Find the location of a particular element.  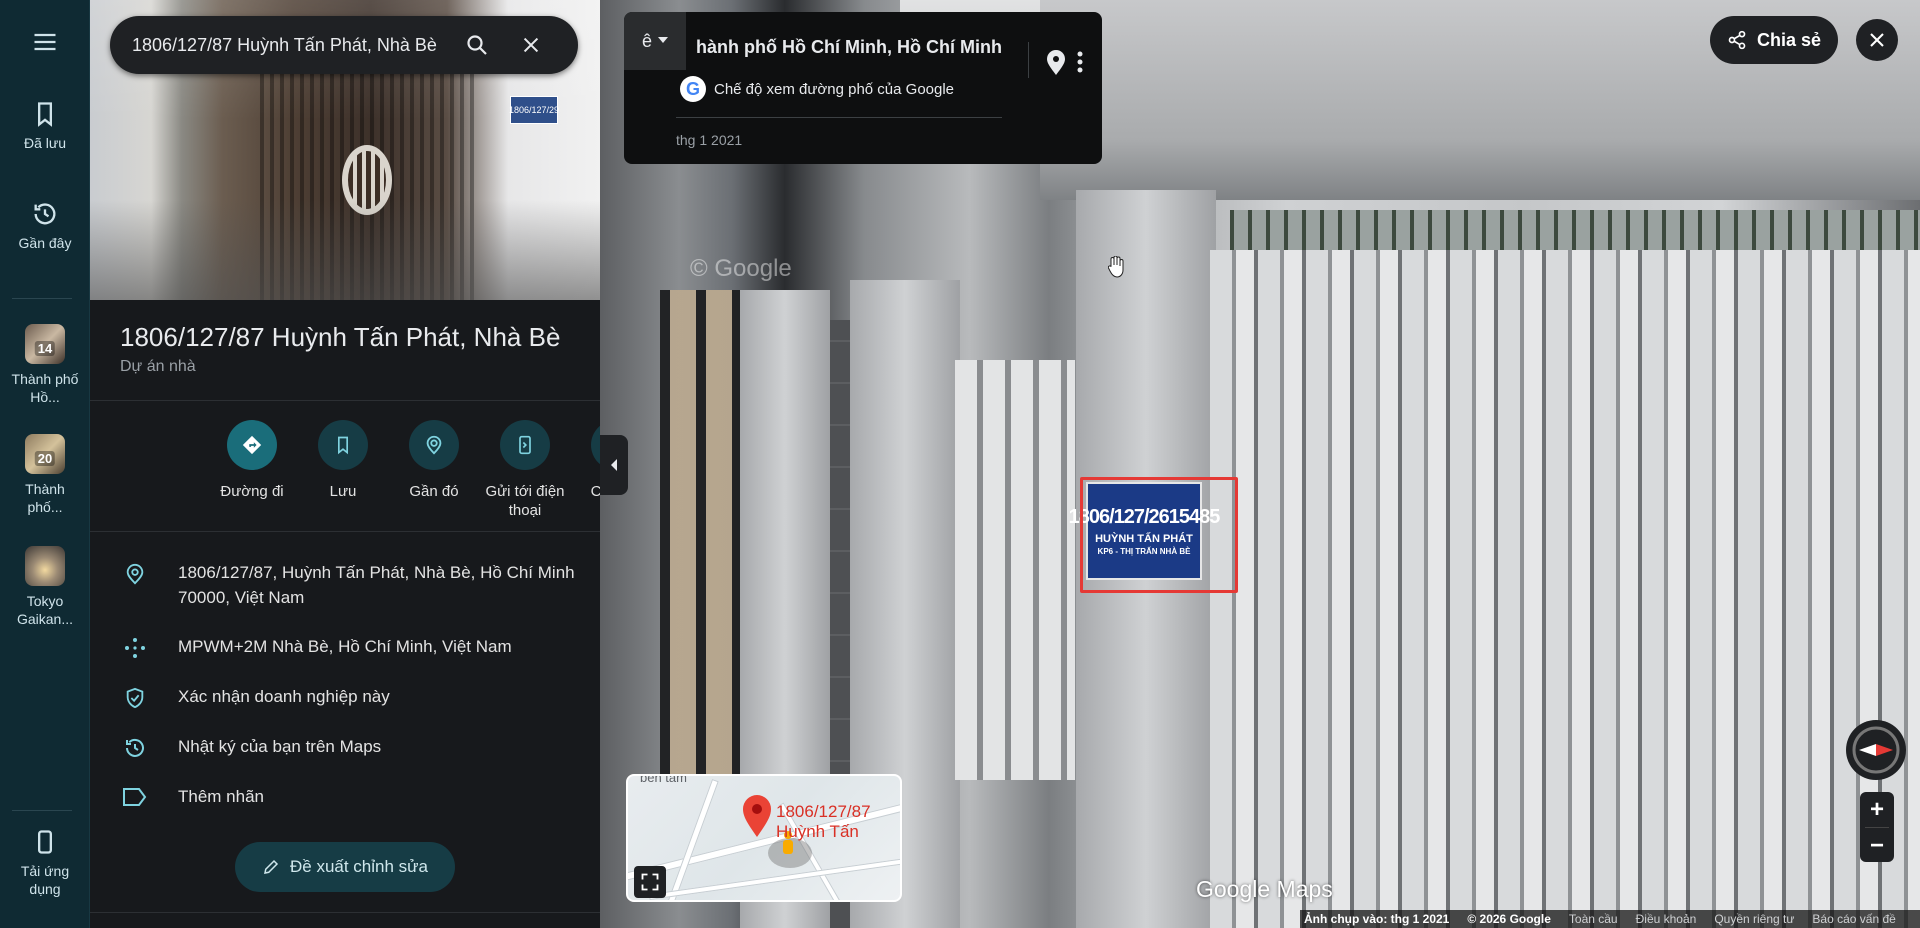

send-to-phone-icon is located at coordinates (525, 445).